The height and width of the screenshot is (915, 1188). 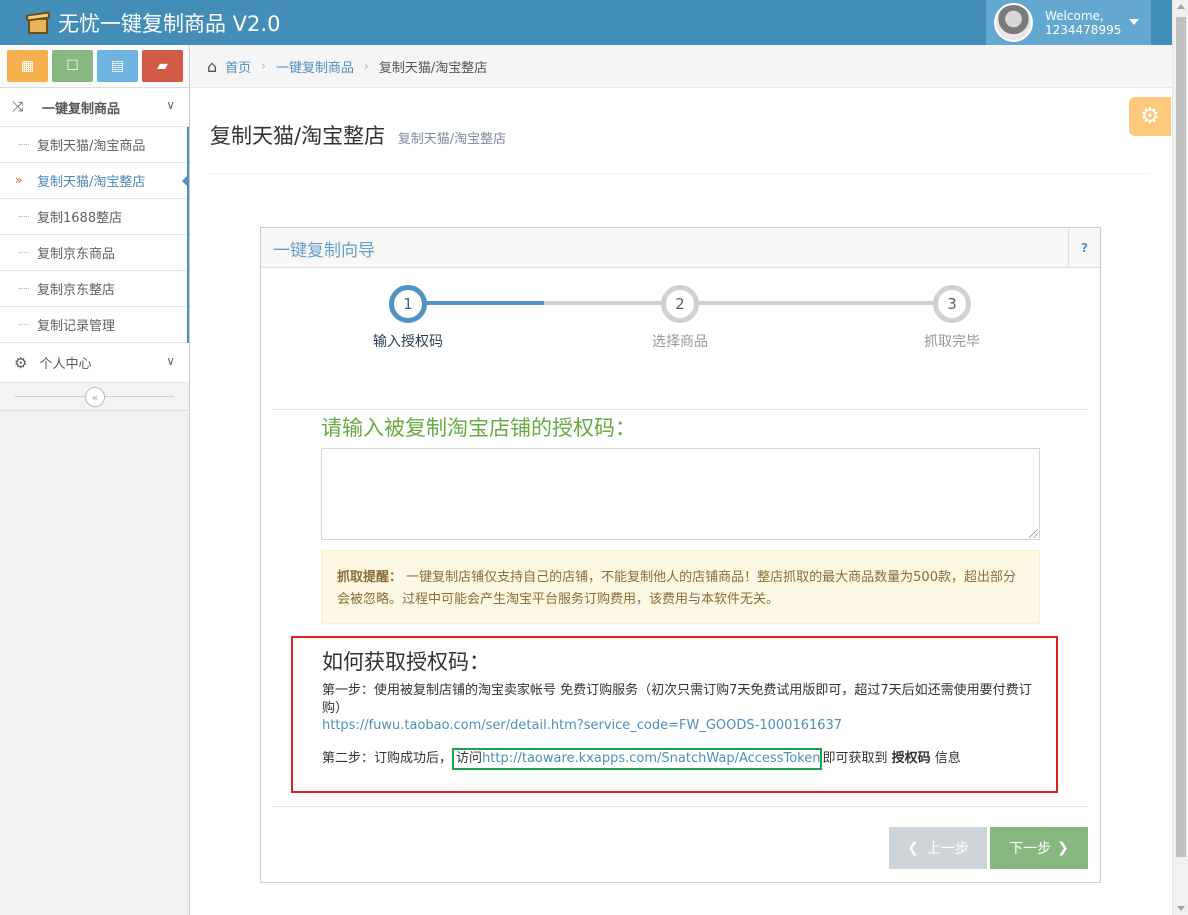 I want to click on user-menu: Welcome, 1234478995, so click(x=1068, y=22).